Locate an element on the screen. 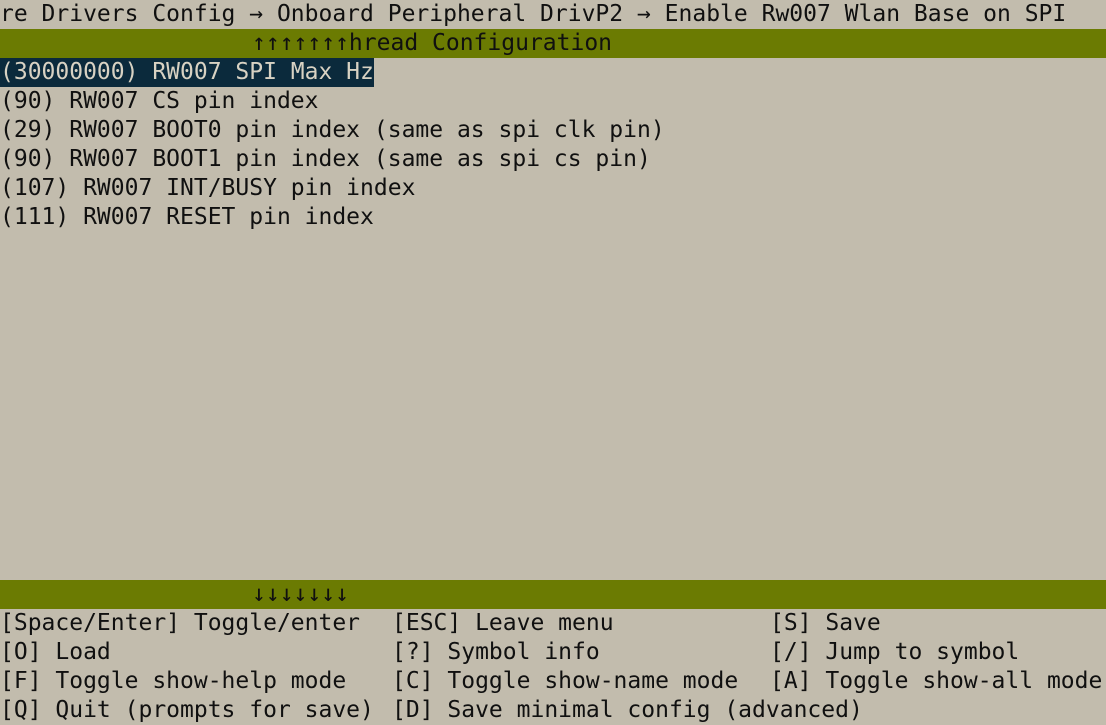 This screenshot has height=725, width=1106. scroll-down-bar: ↓↓↓↓↓↓↓ is located at coordinates (553, 594).